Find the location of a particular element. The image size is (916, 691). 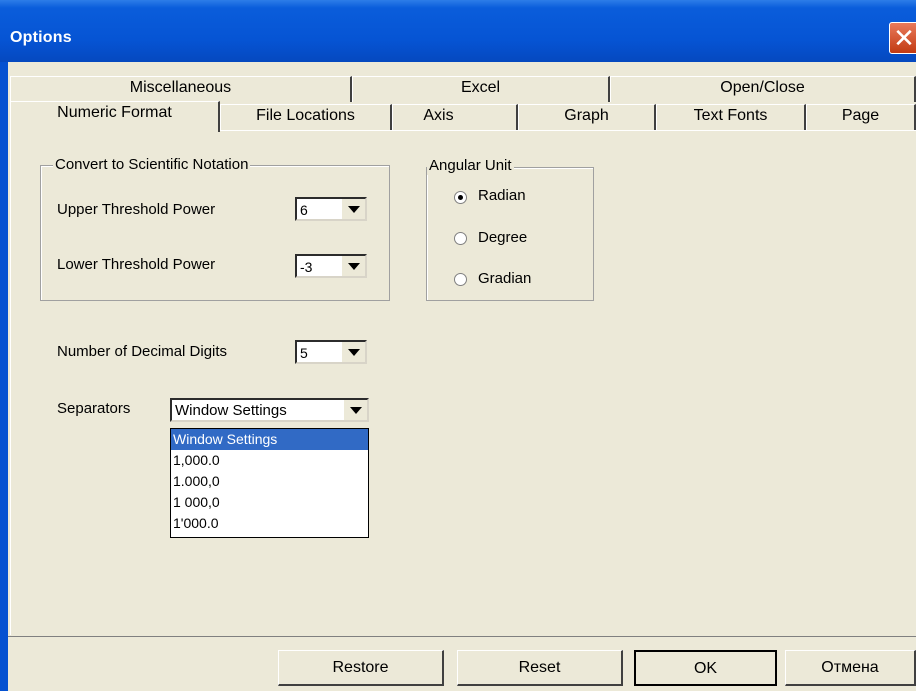

upper-threshold-select: 6 is located at coordinates (331, 209).